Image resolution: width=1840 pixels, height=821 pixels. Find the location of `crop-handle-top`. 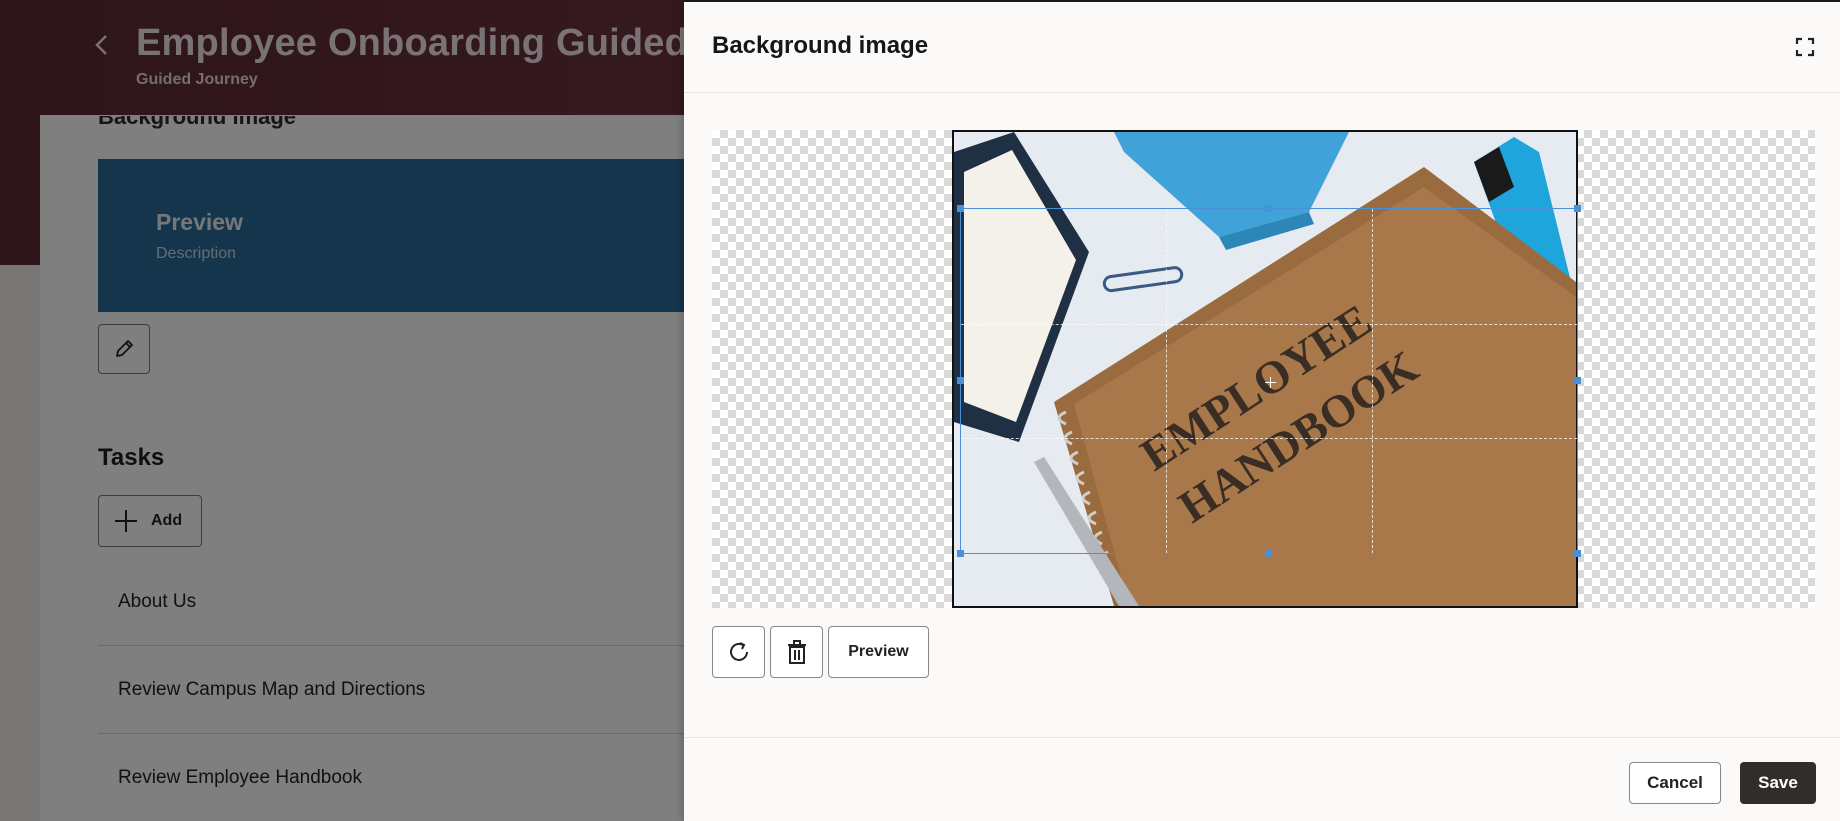

crop-handle-top is located at coordinates (1268, 208).